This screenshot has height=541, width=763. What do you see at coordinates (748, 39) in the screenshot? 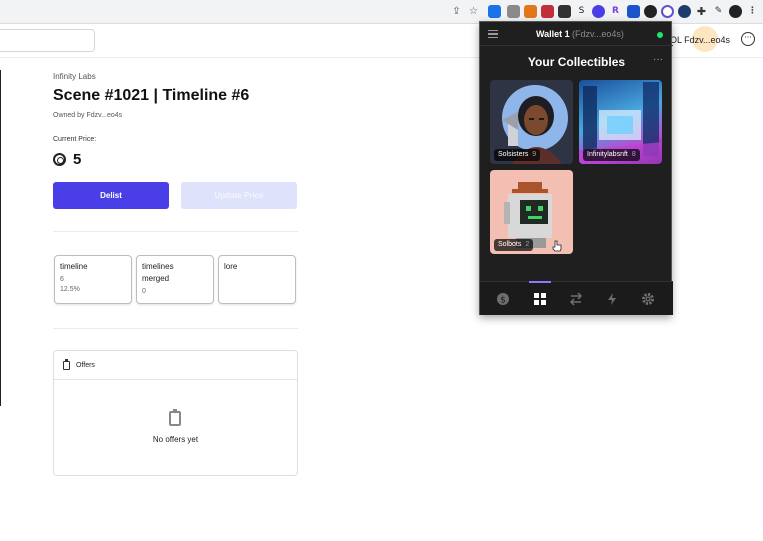
I see `more-horizontal-circle-icon: ···` at bounding box center [748, 39].